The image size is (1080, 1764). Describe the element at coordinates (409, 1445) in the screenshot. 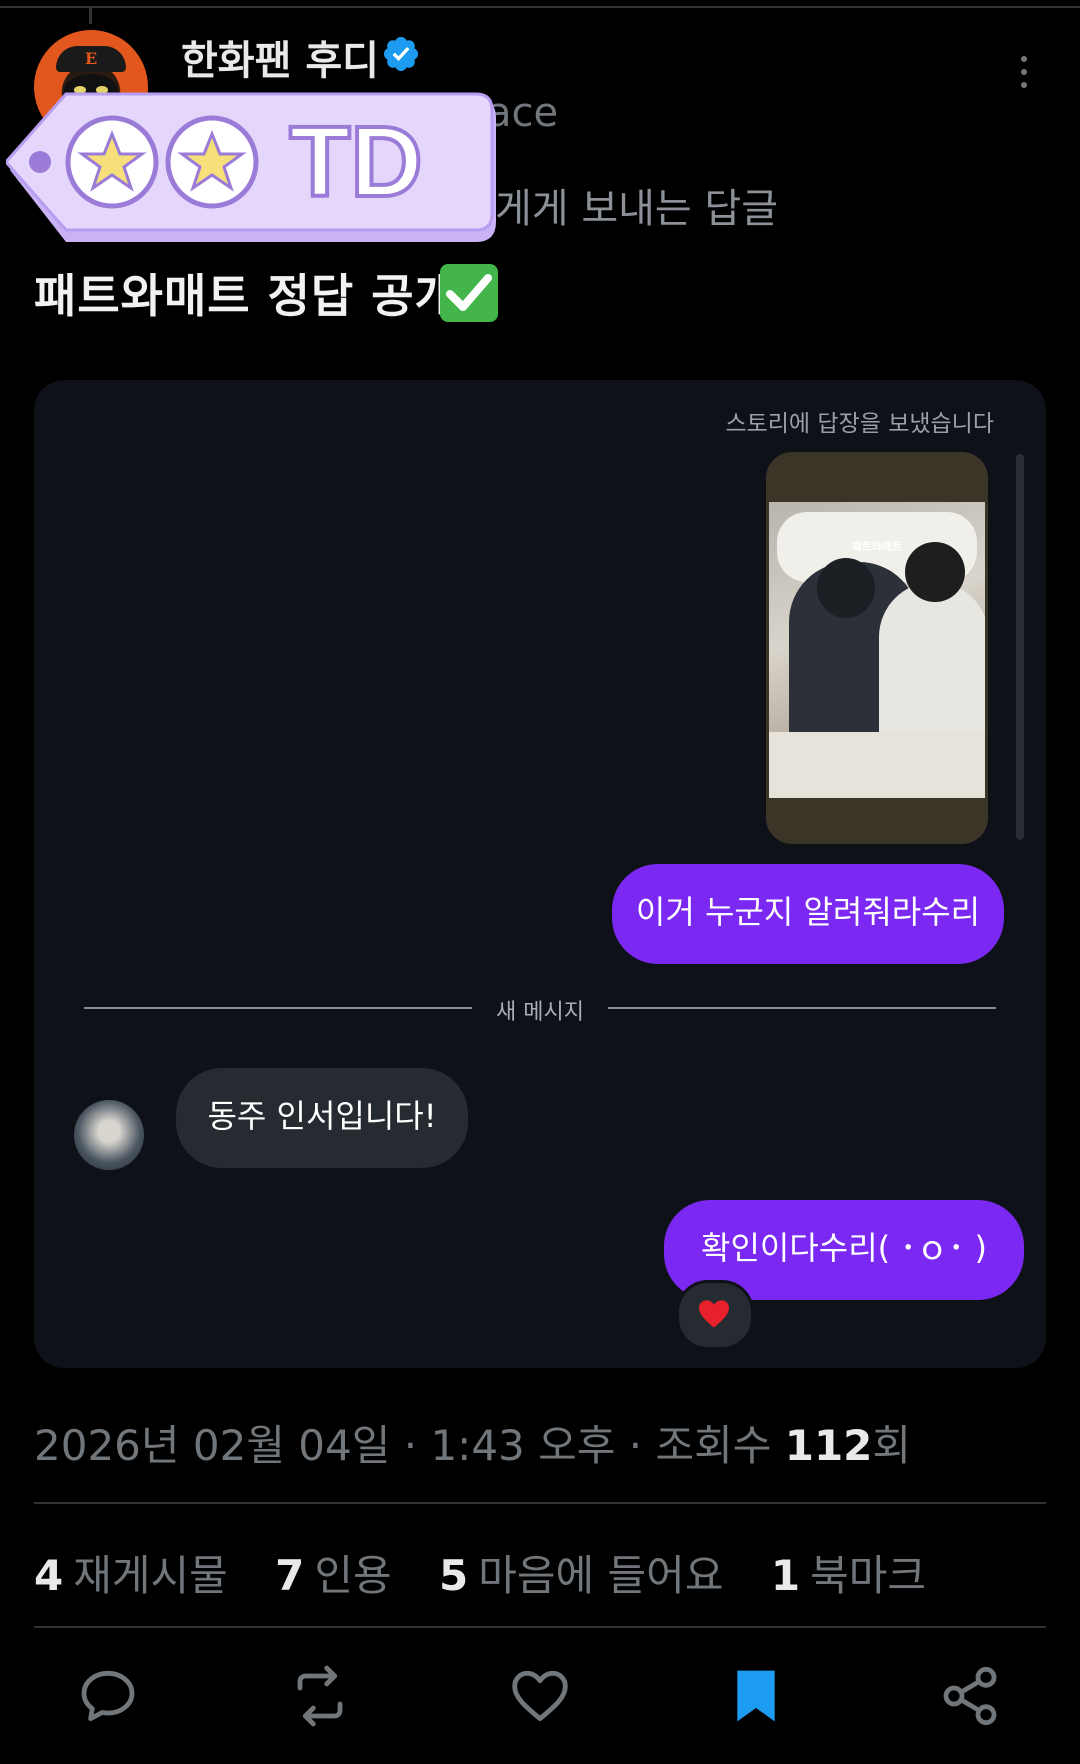

I see `timestamp-text: 2026년 02월 04일 · 1:43 오후 · 조회수` at that location.